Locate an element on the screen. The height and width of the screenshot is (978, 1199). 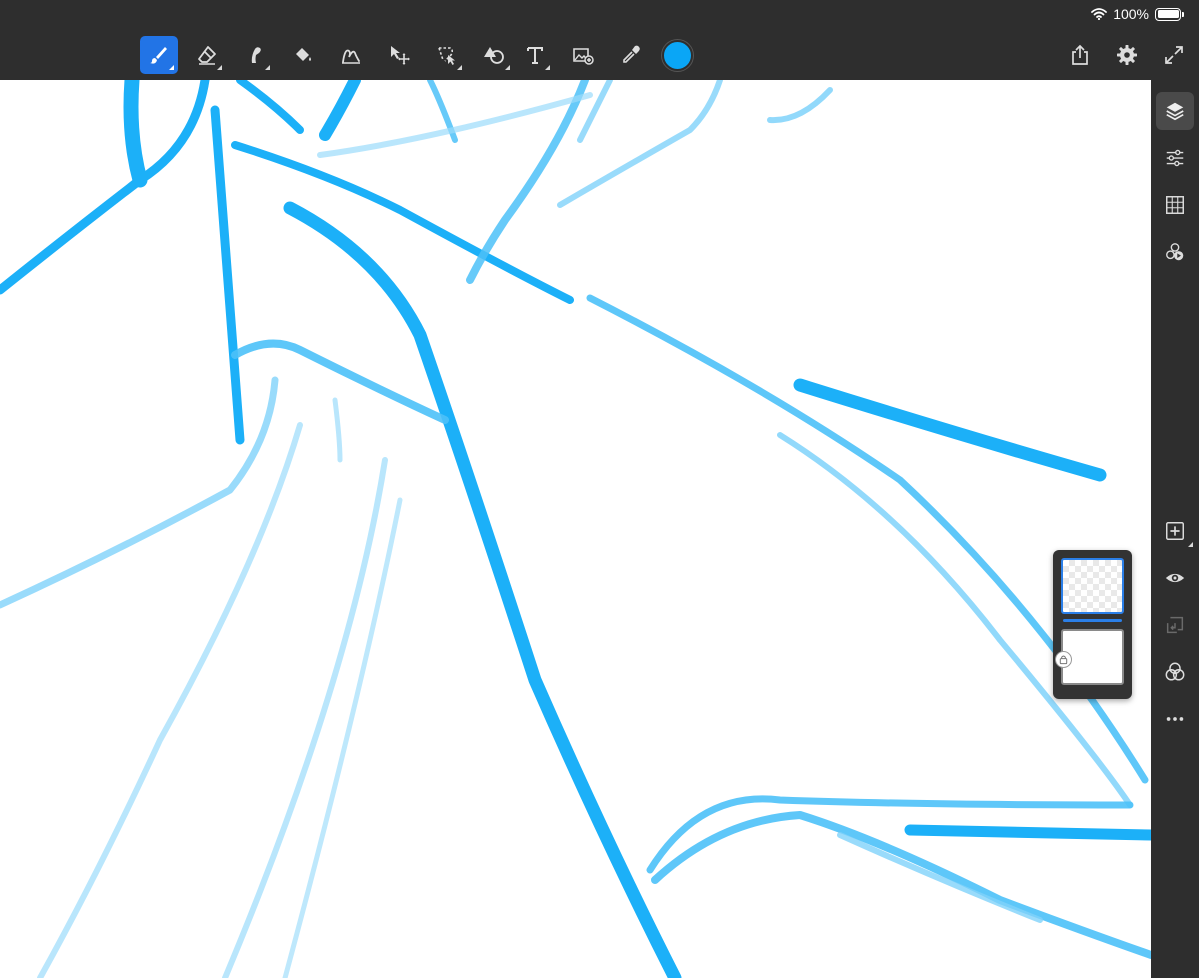
blend-mode-icon is located at coordinates (1175, 671).